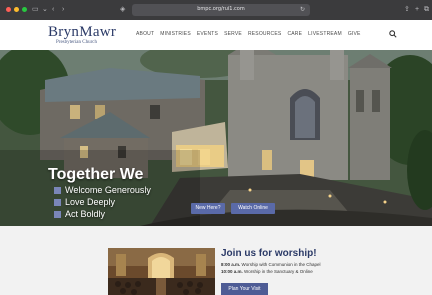 The width and height of the screenshot is (432, 295). What do you see at coordinates (231, 264) in the screenshot?
I see `worship-time-1-hour: 8:00 a.m.` at bounding box center [231, 264].